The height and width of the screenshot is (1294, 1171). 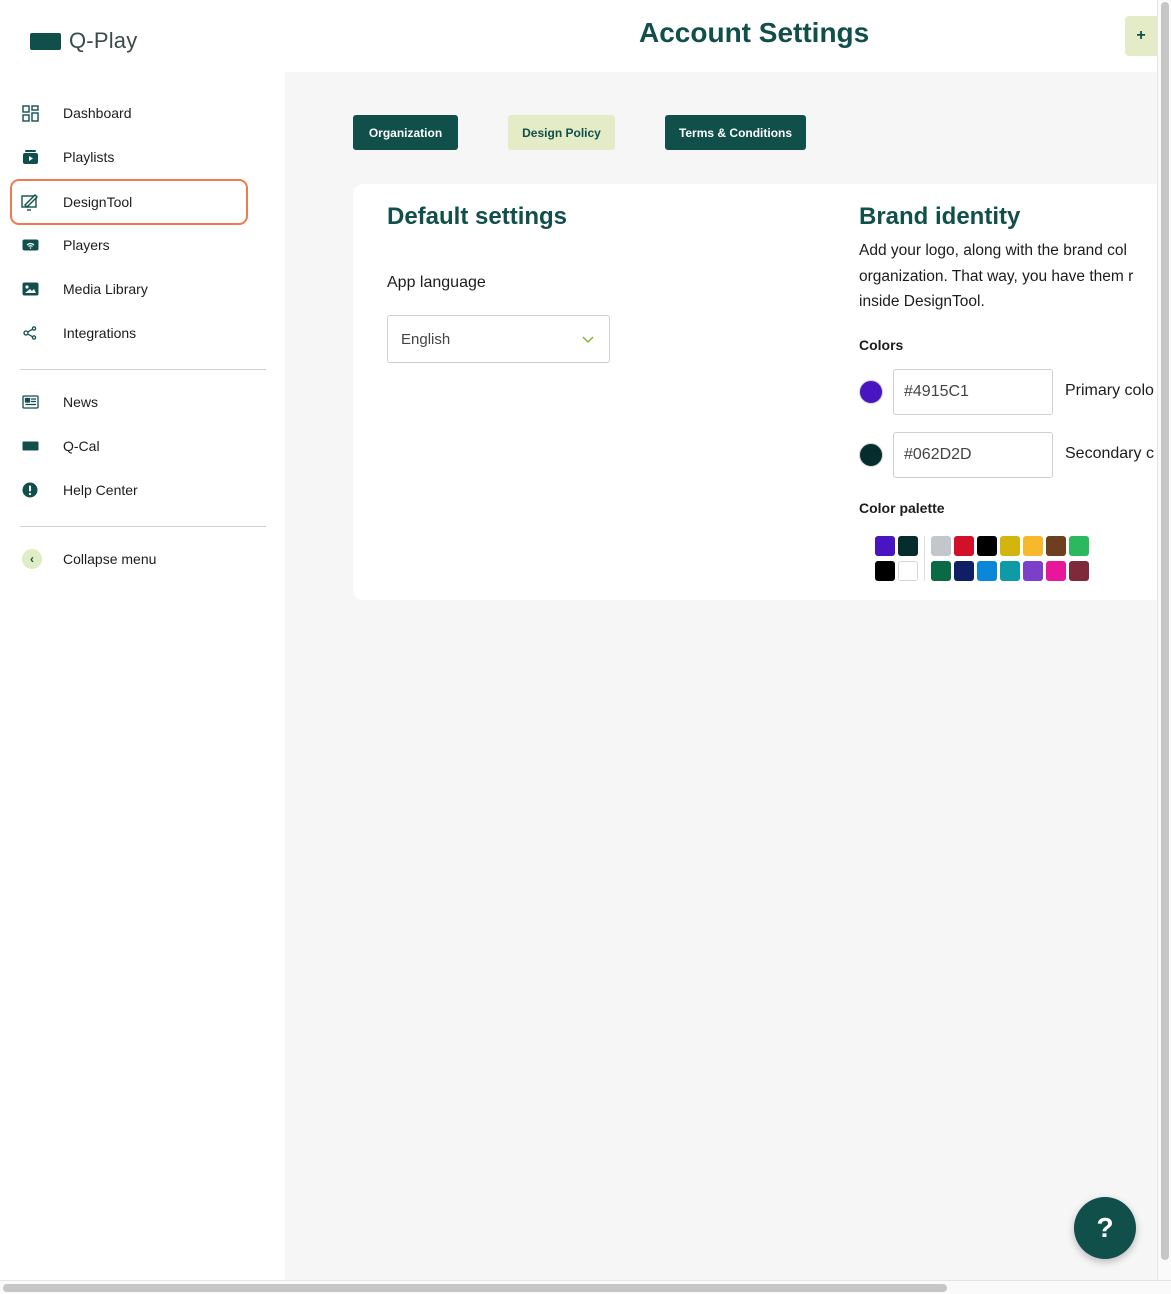 I want to click on sidebar-item-media-library: Media Library, so click(x=129, y=289).